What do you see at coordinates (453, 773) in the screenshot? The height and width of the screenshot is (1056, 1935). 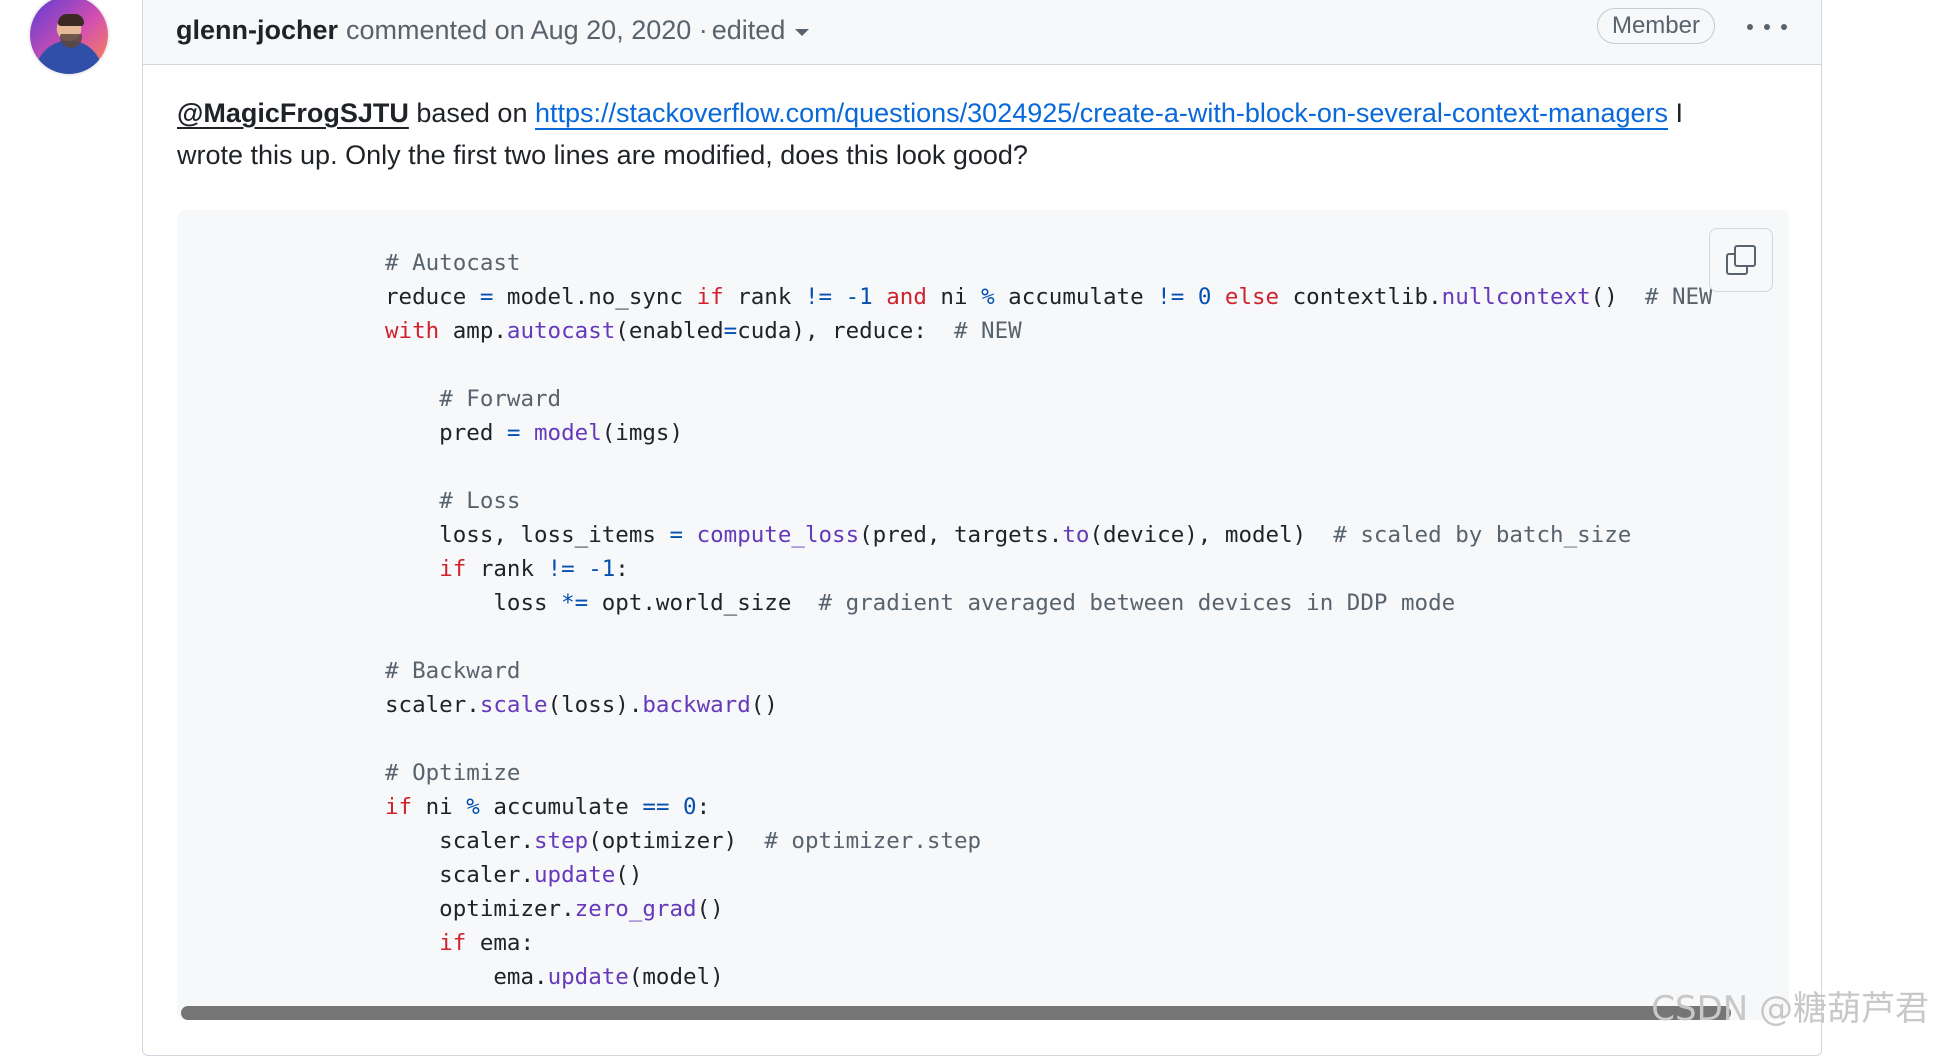 I see `code-line: # Optimize` at bounding box center [453, 773].